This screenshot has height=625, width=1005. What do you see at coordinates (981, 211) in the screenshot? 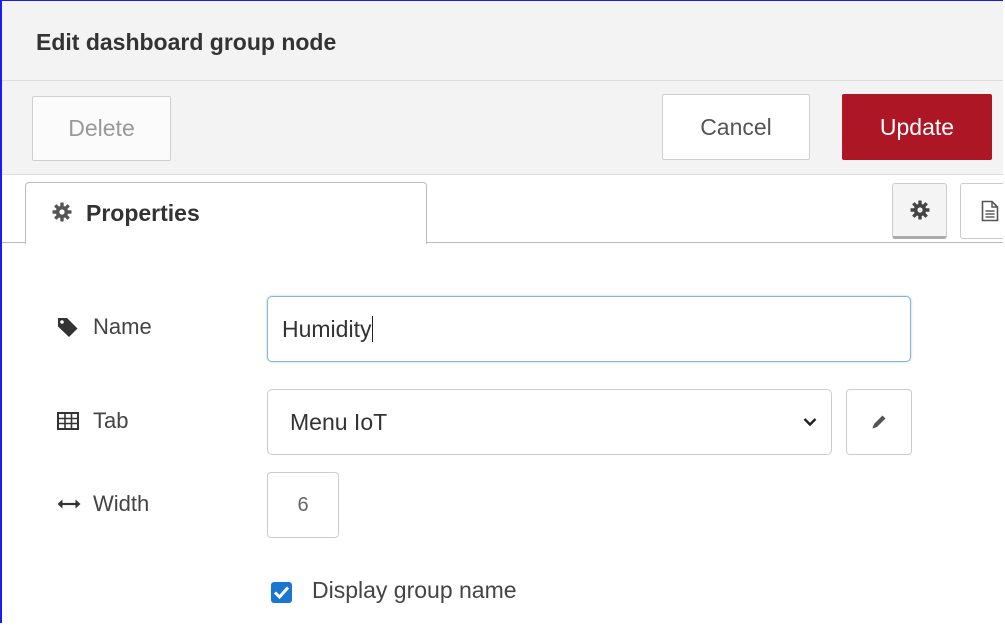
I see `description-tab-button` at bounding box center [981, 211].